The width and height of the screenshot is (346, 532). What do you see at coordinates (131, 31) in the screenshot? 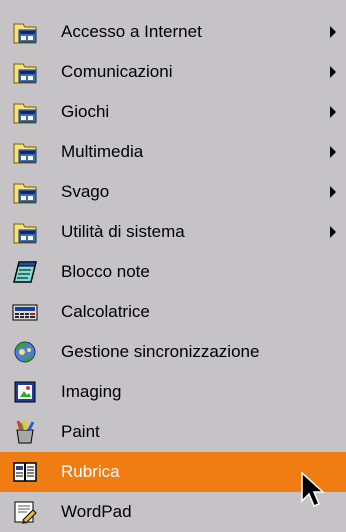
I see `menu-item-label: Accesso a Internet` at bounding box center [131, 31].